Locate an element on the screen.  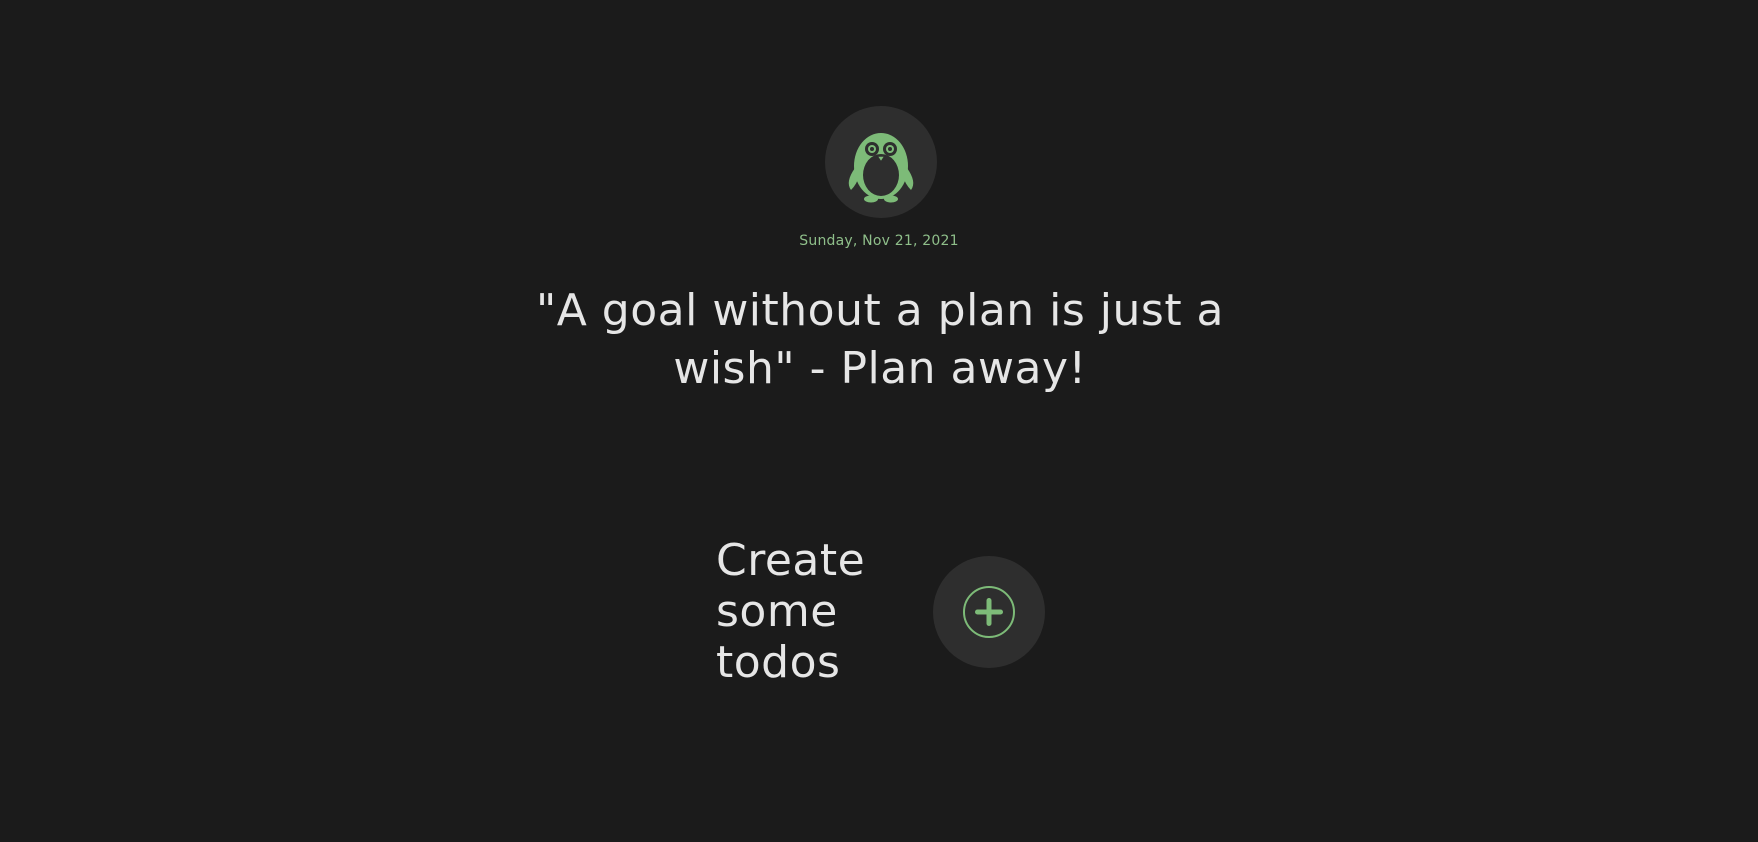
avatar is located at coordinates (881, 162).